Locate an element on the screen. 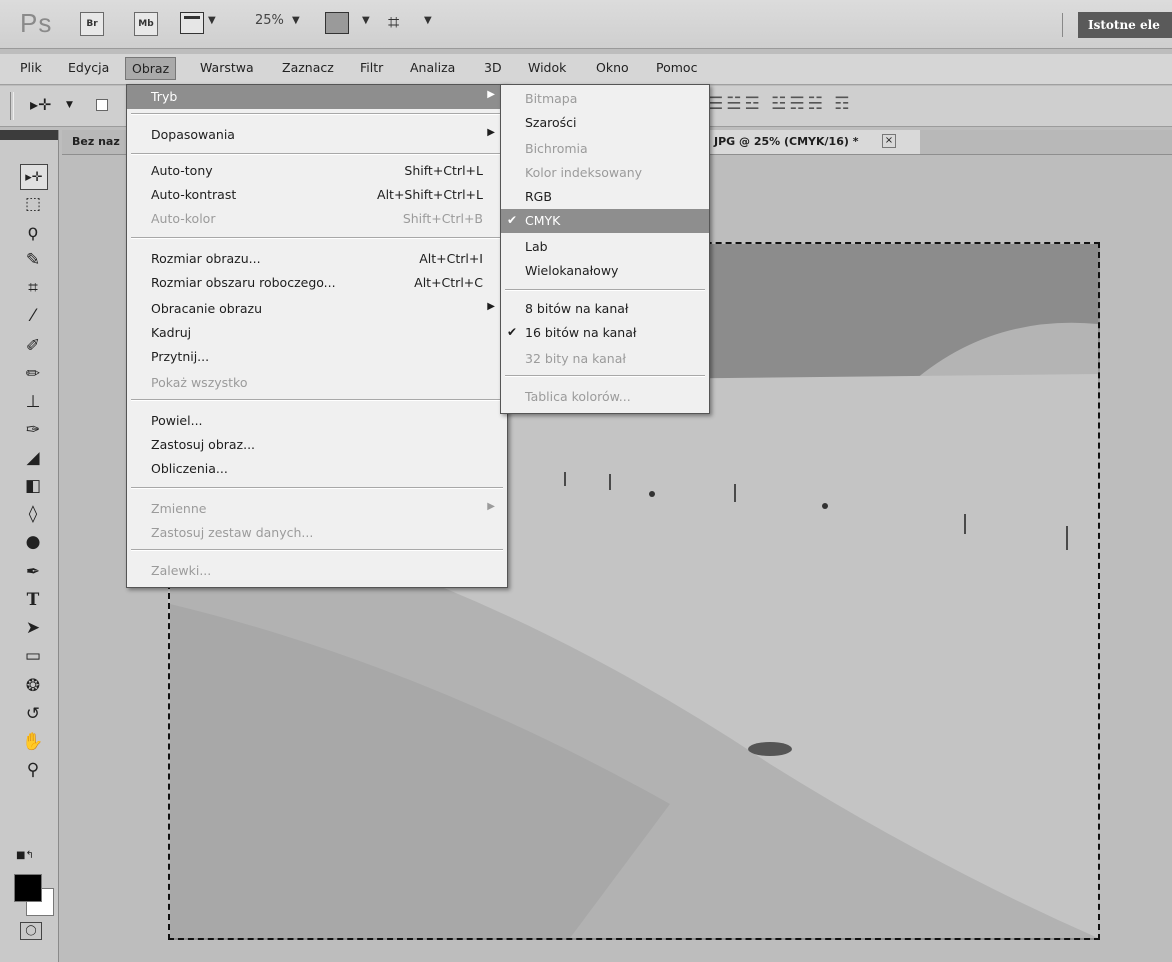 Image resolution: width=1172 pixels, height=962 pixels. menu-window: Okno is located at coordinates (612, 67).